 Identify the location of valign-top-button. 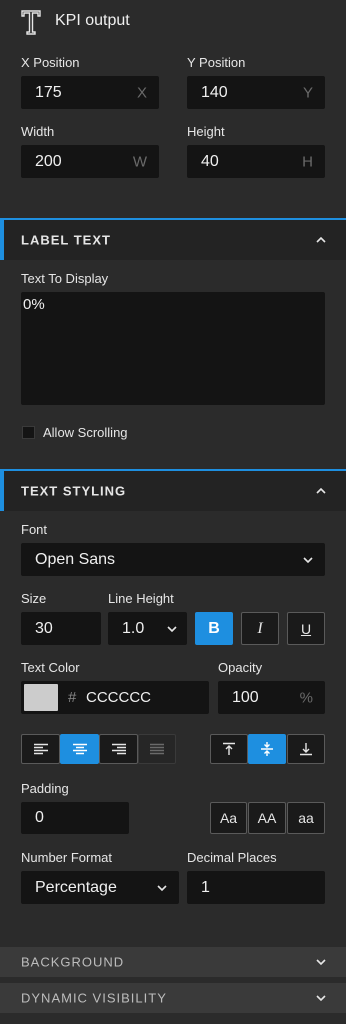
(229, 749).